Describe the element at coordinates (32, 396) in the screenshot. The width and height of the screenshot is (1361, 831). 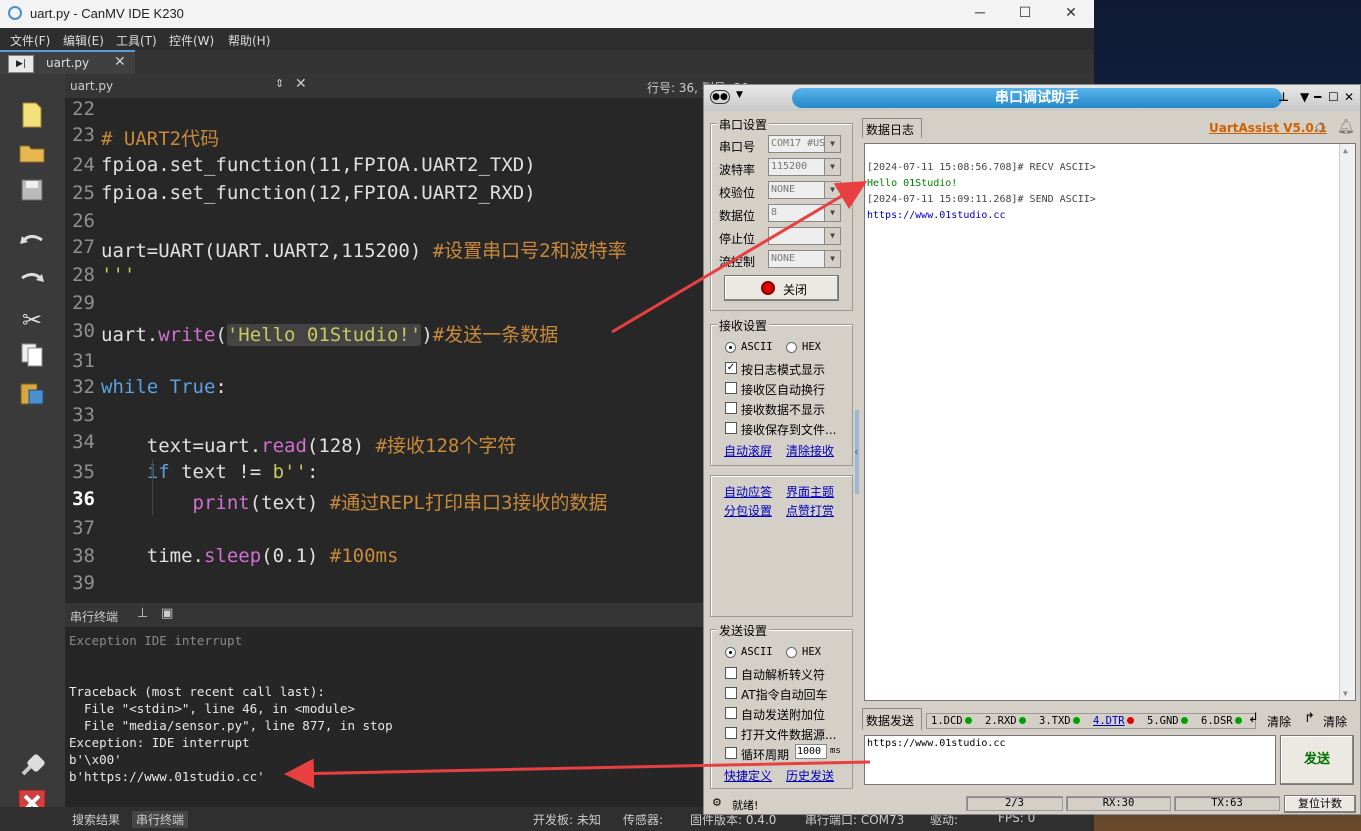
I see `paste-icon` at that location.